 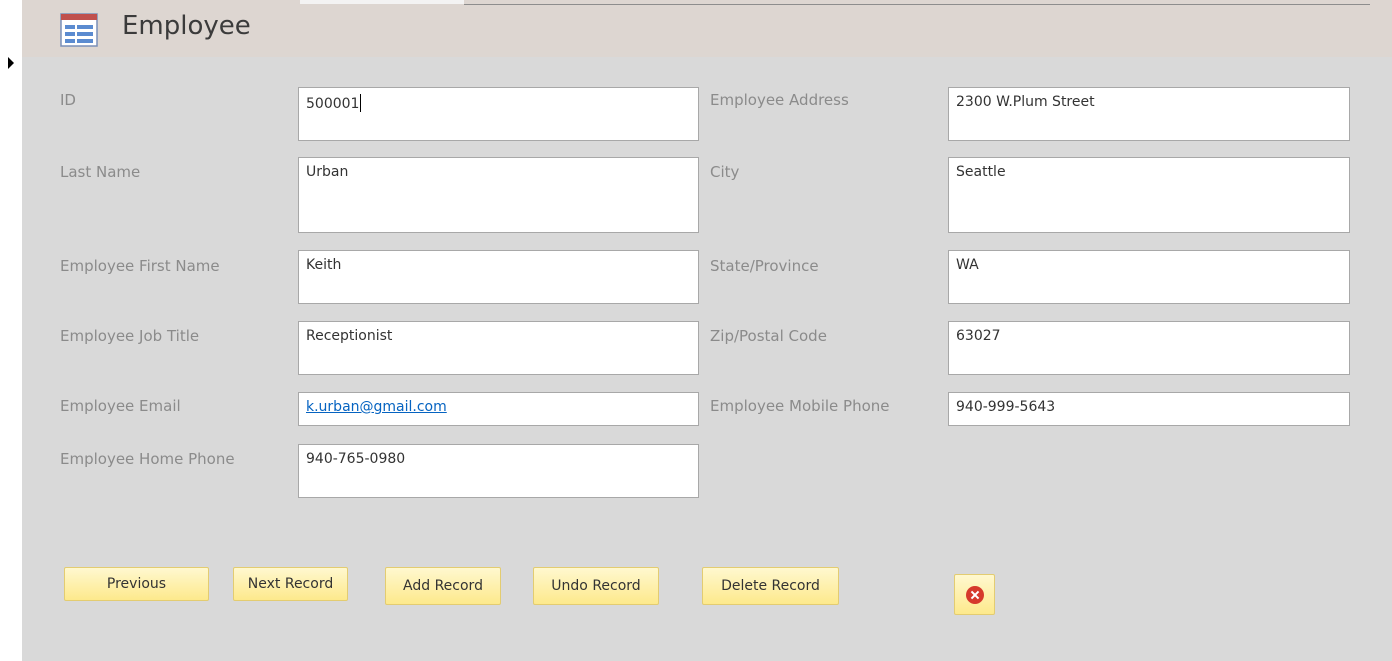 What do you see at coordinates (11, 63) in the screenshot?
I see `record-pointer-icon` at bounding box center [11, 63].